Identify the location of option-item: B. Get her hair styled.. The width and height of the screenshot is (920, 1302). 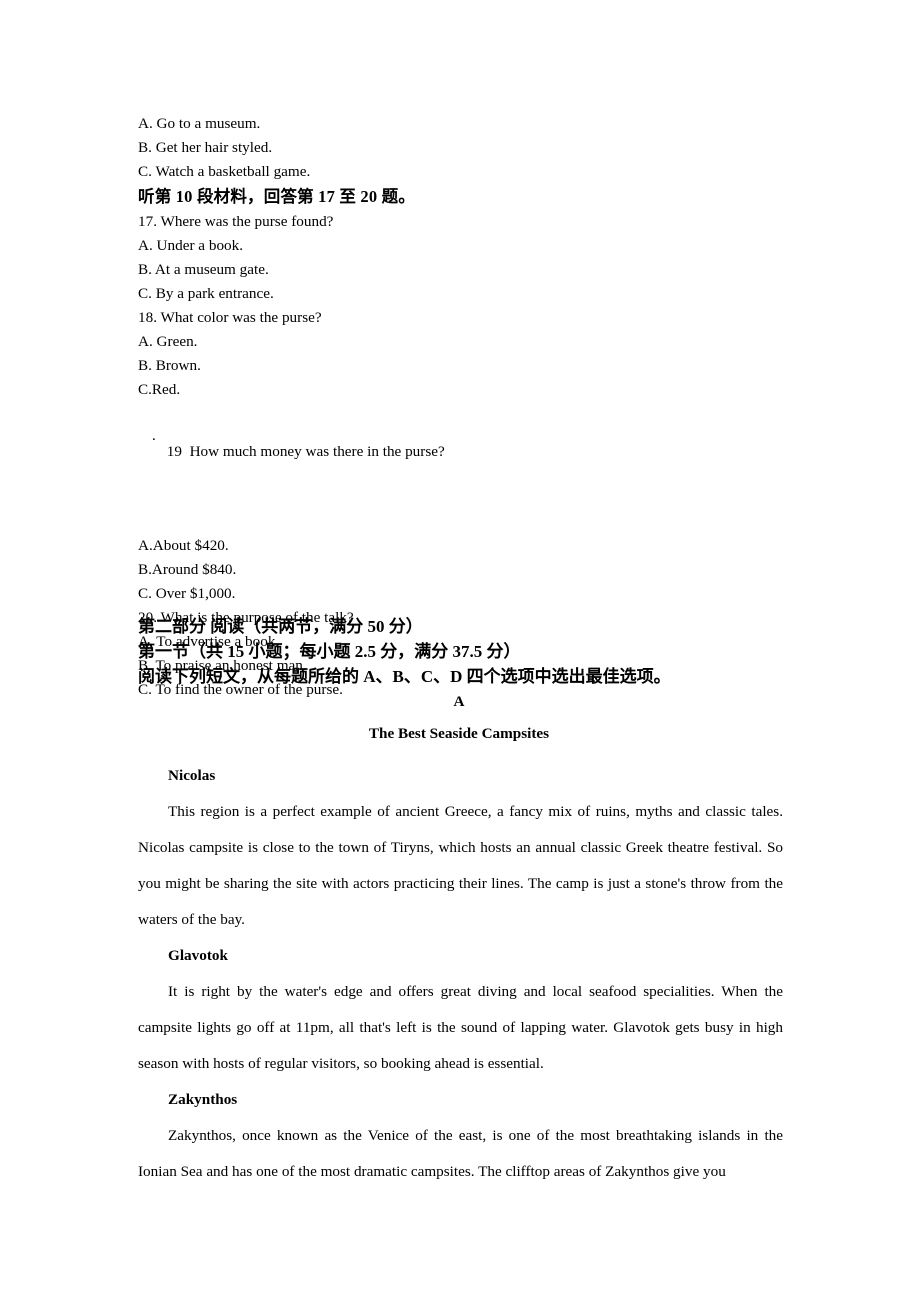
(205, 147).